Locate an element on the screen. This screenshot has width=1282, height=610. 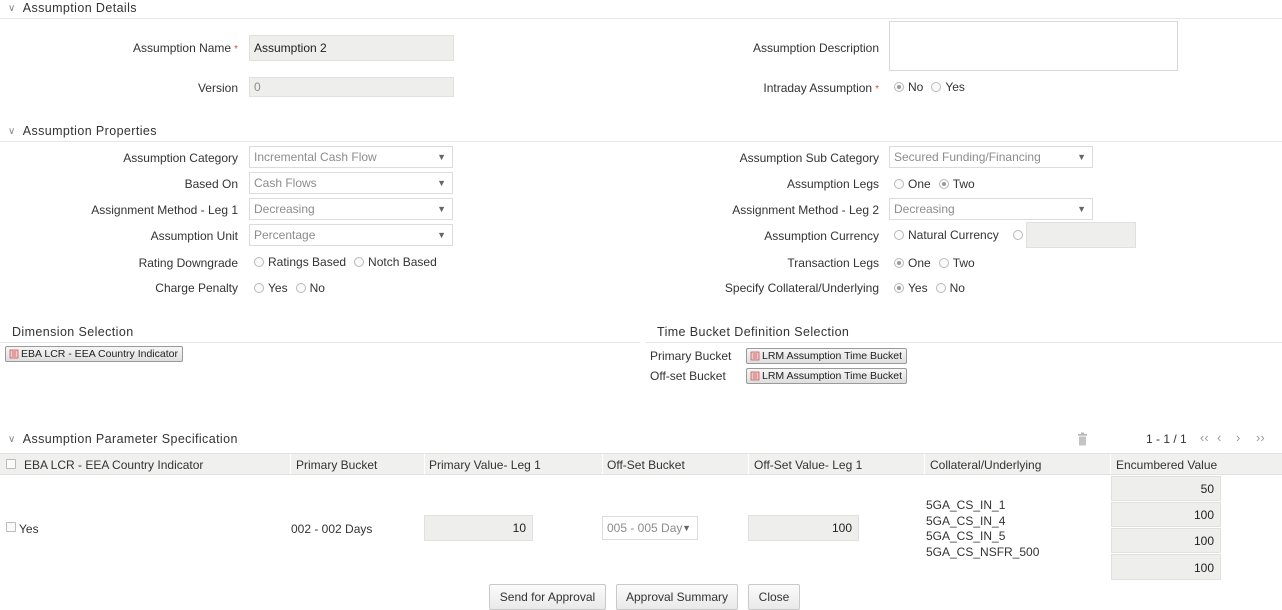
assignment-method-leg2-select: Decreasing ▼ is located at coordinates (991, 209).